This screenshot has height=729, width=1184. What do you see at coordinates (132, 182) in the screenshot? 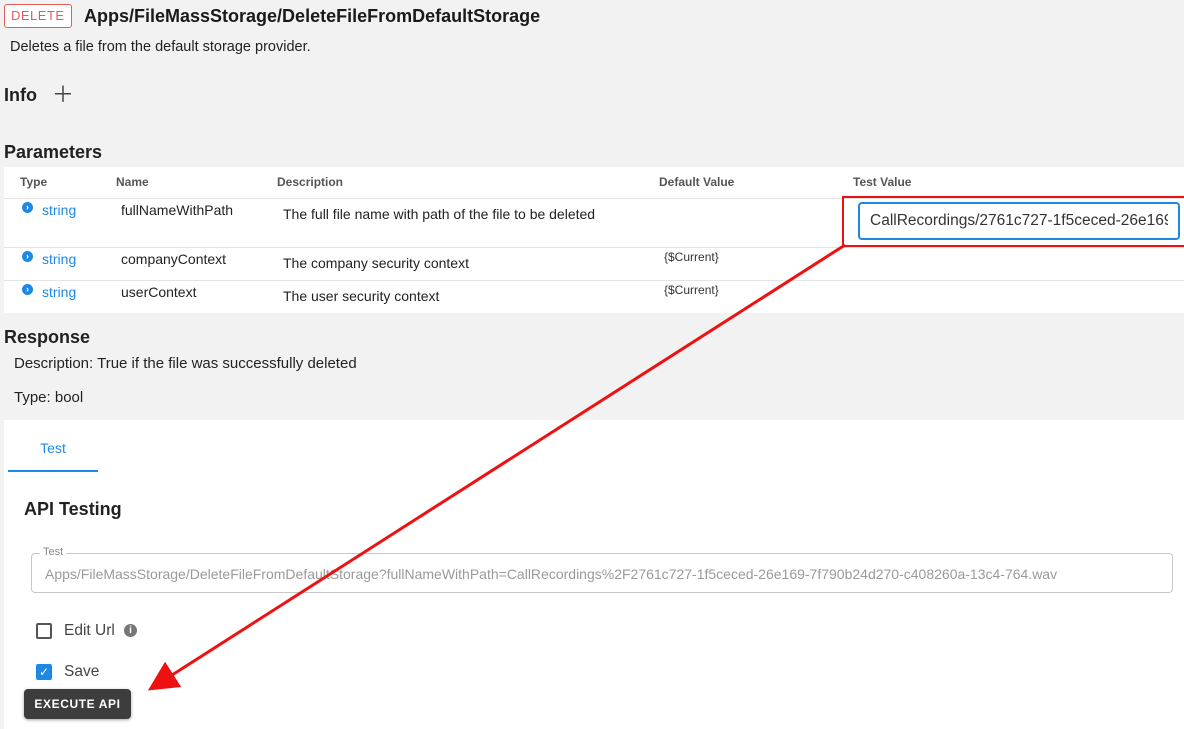
I see `column-header-name: Name` at bounding box center [132, 182].